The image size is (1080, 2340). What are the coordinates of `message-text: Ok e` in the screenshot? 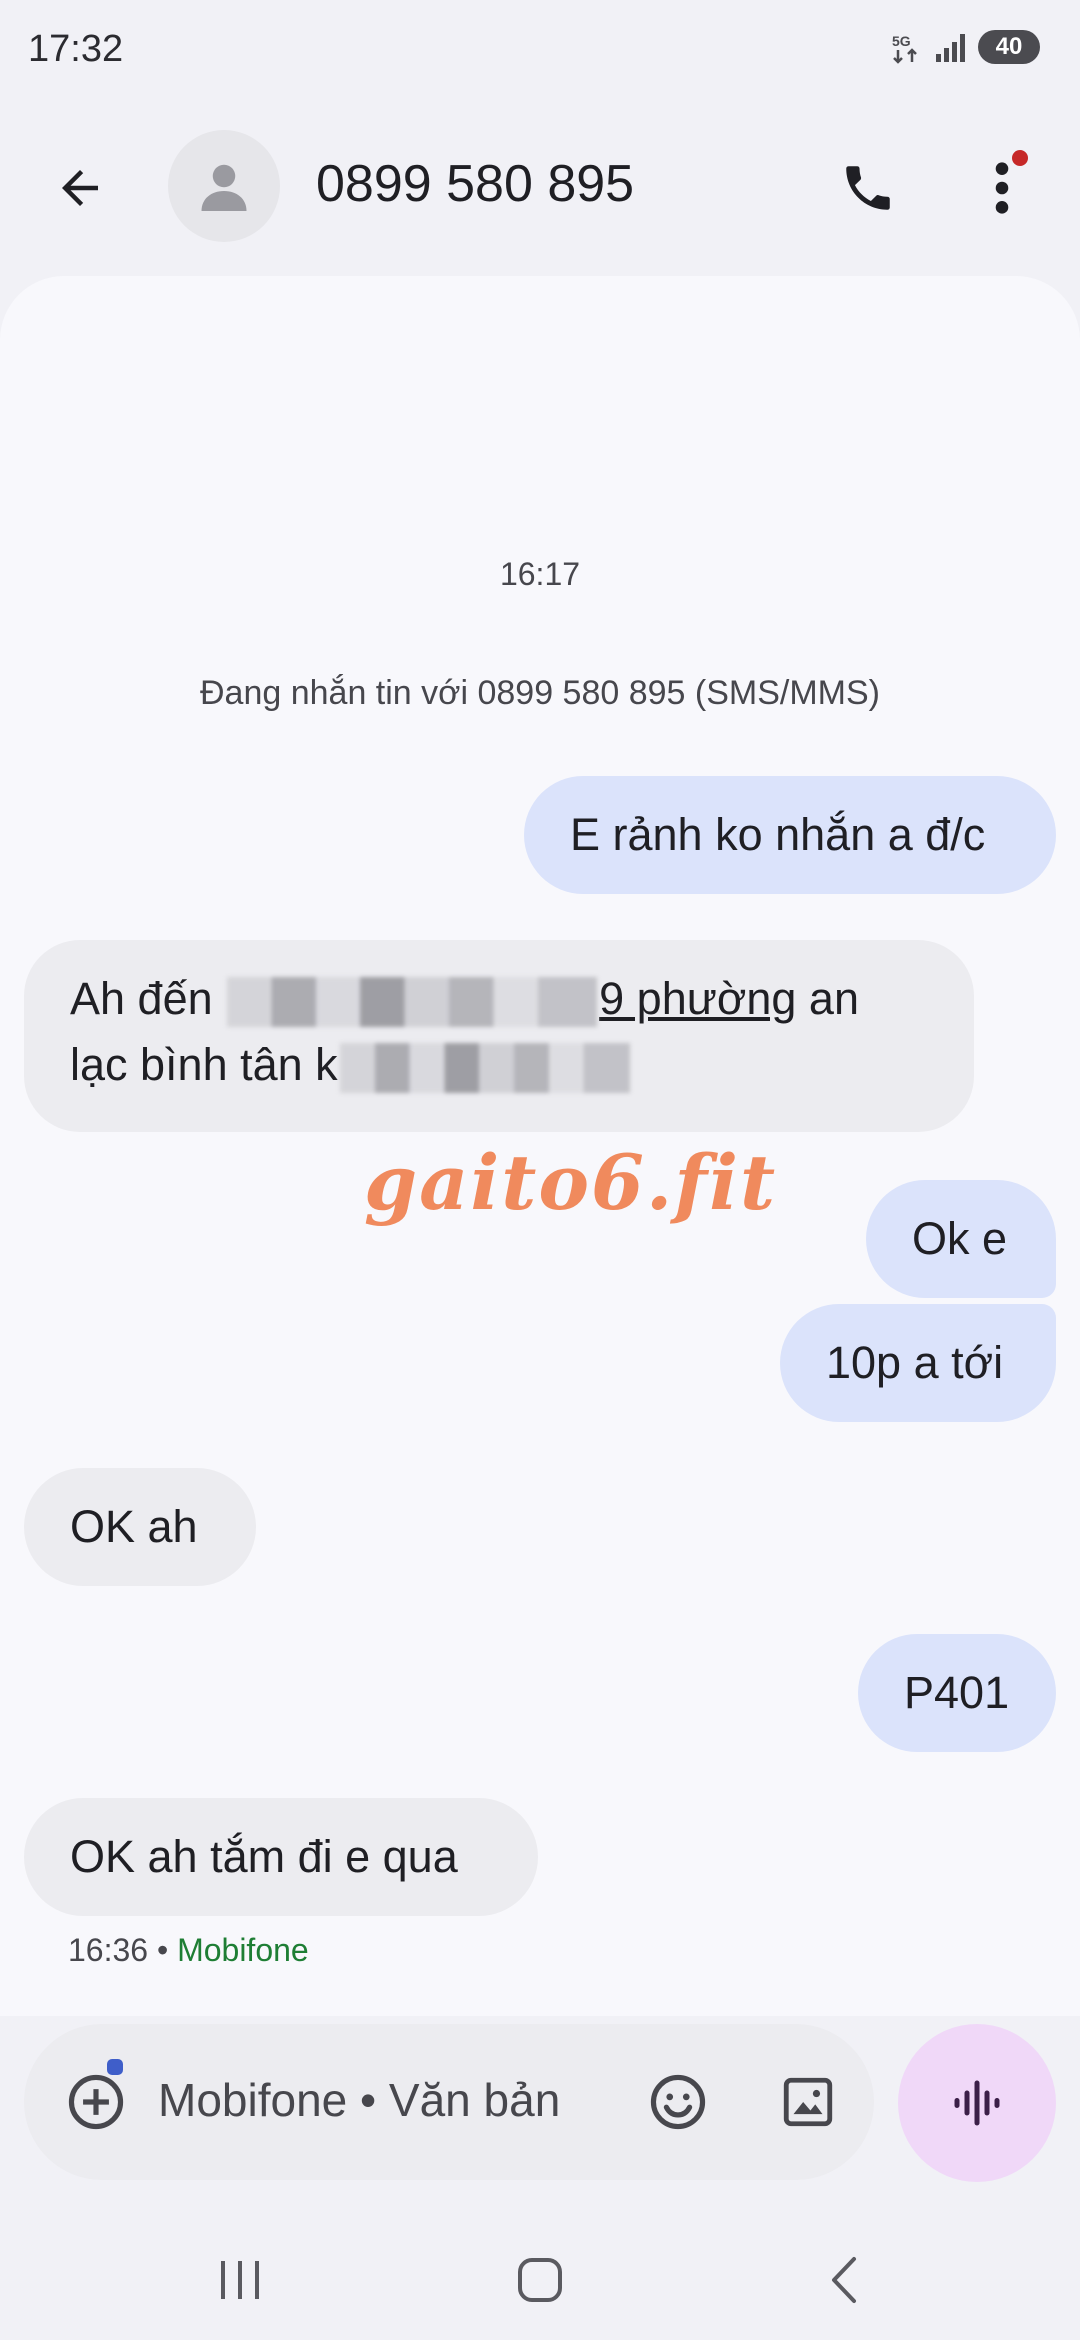 It's located at (960, 1238).